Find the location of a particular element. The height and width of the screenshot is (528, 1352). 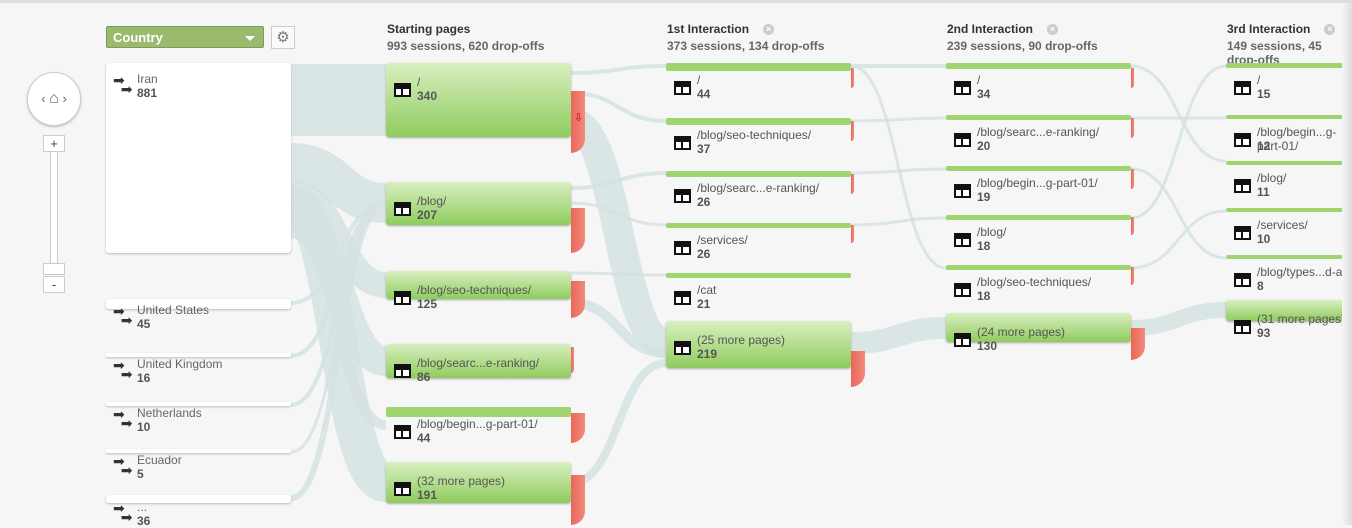

country-name: Netherlands is located at coordinates (169, 413).